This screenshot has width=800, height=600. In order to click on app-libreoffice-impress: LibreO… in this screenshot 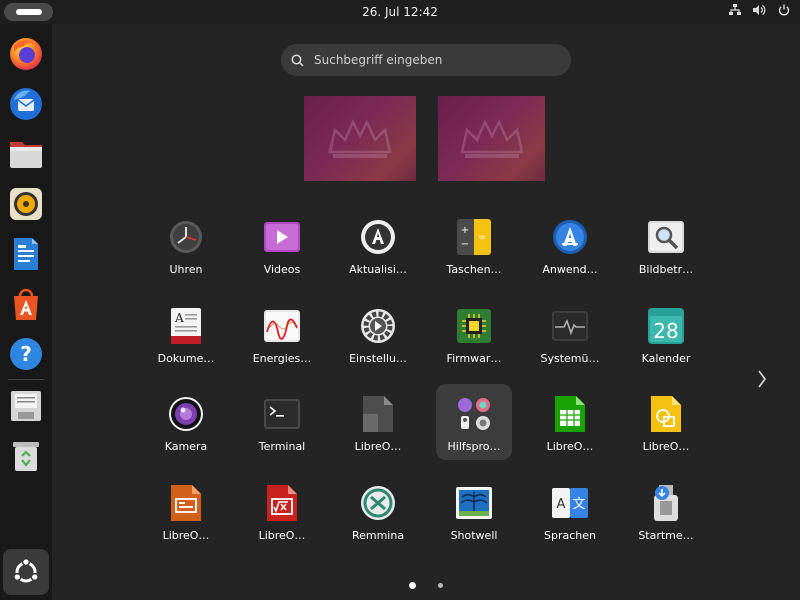, I will do `click(186, 511)`.